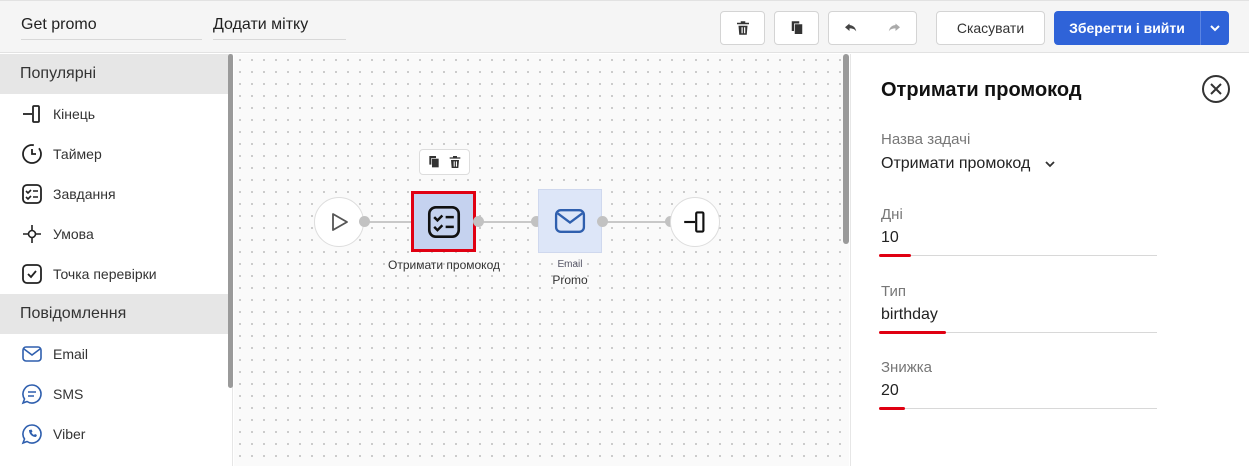 This screenshot has width=1249, height=466. I want to click on days-label: Дні, so click(892, 214).